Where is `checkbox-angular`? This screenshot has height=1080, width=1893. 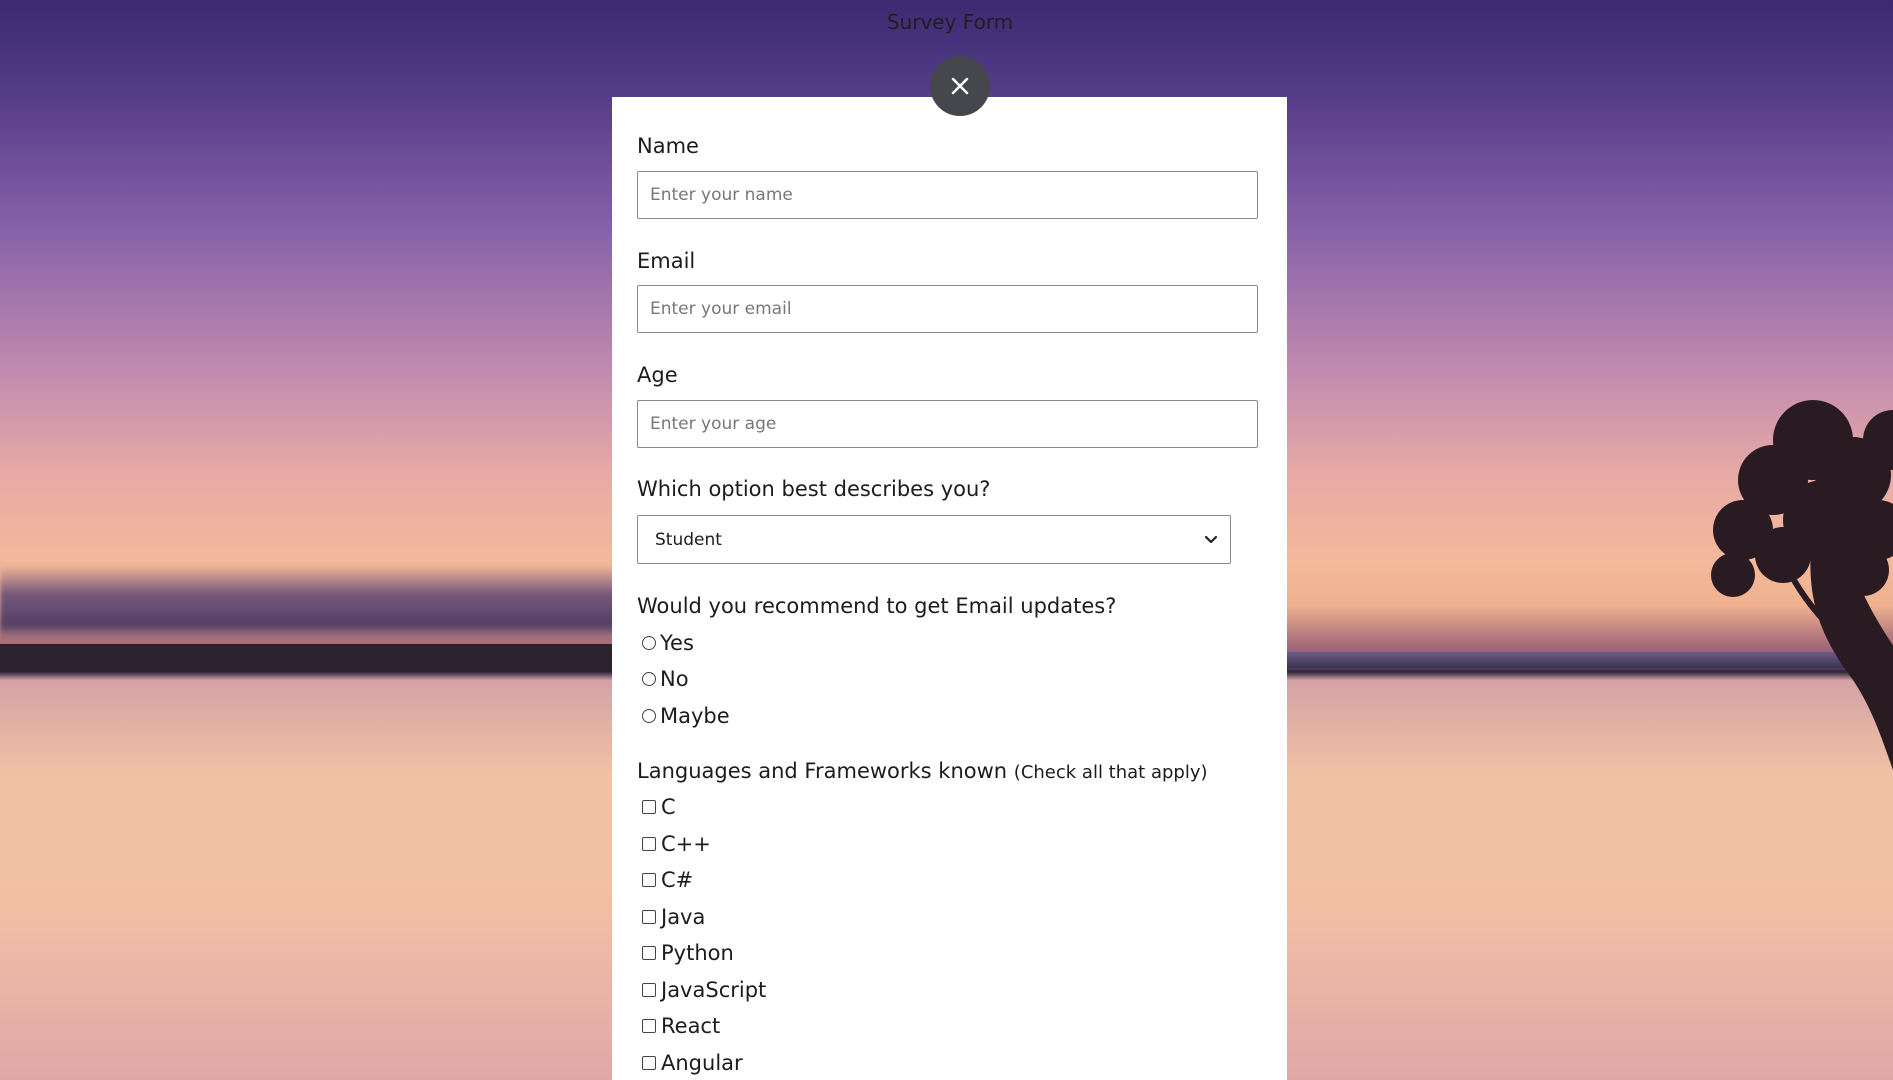 checkbox-angular is located at coordinates (649, 1063).